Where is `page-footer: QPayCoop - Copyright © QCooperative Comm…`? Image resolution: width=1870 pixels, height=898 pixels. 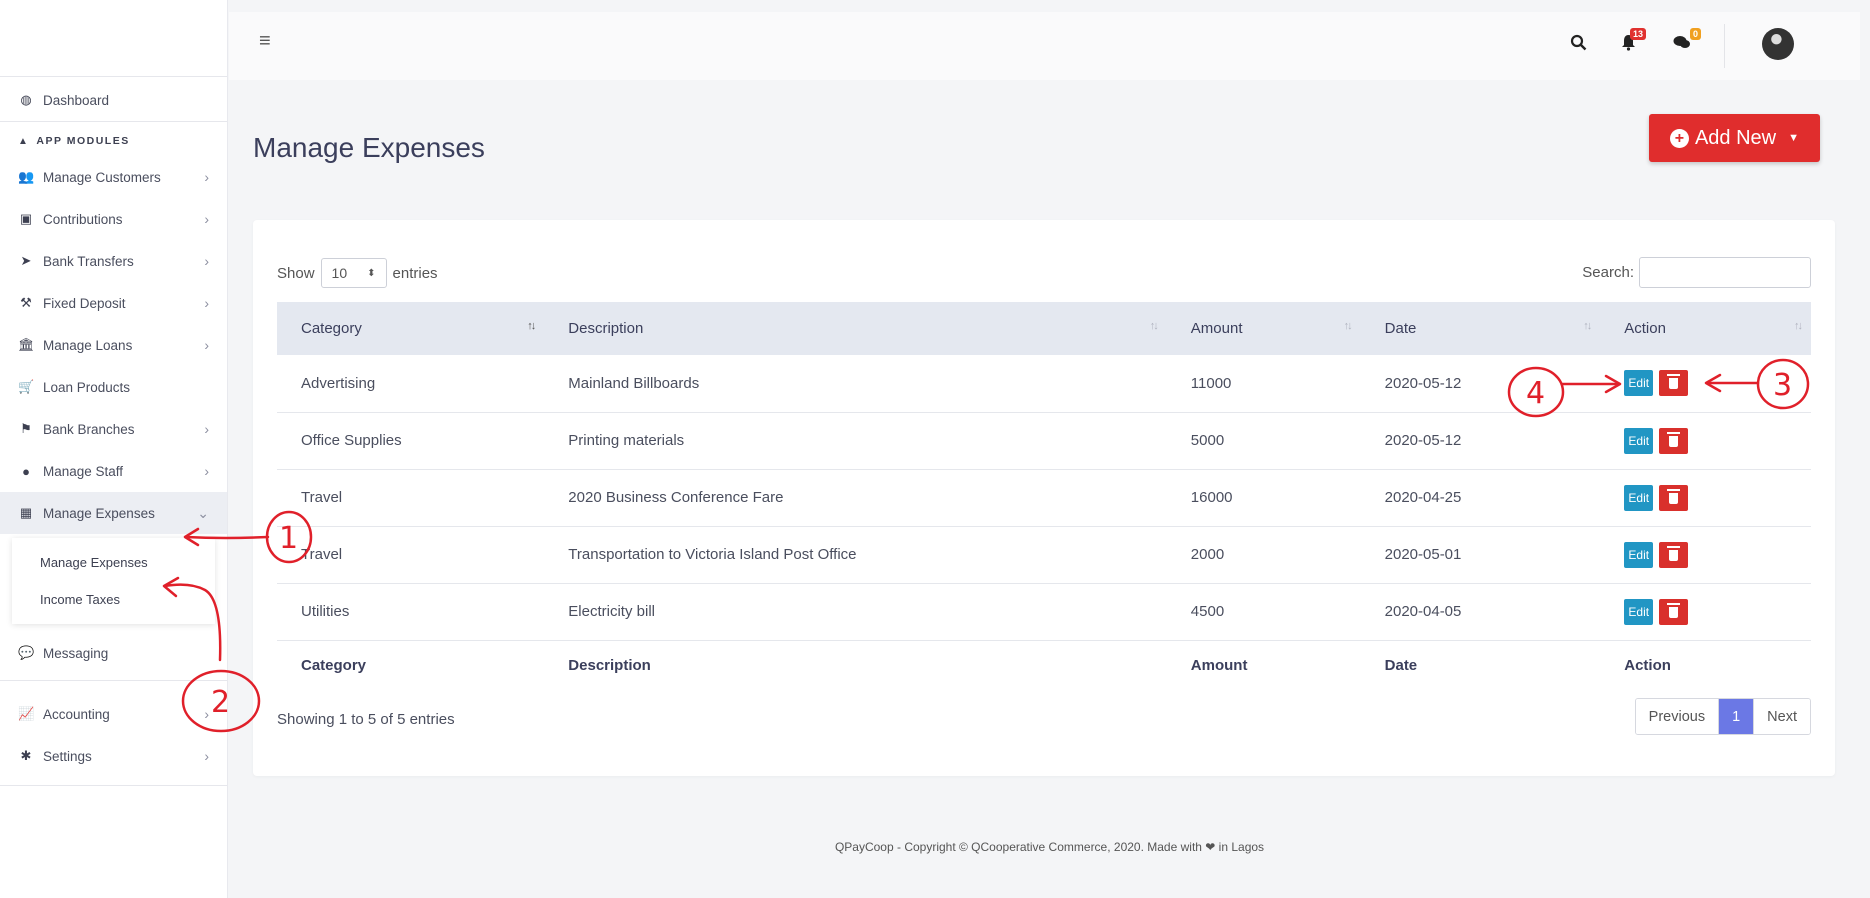 page-footer: QPayCoop - Copyright © QCooperative Comm… is located at coordinates (1049, 847).